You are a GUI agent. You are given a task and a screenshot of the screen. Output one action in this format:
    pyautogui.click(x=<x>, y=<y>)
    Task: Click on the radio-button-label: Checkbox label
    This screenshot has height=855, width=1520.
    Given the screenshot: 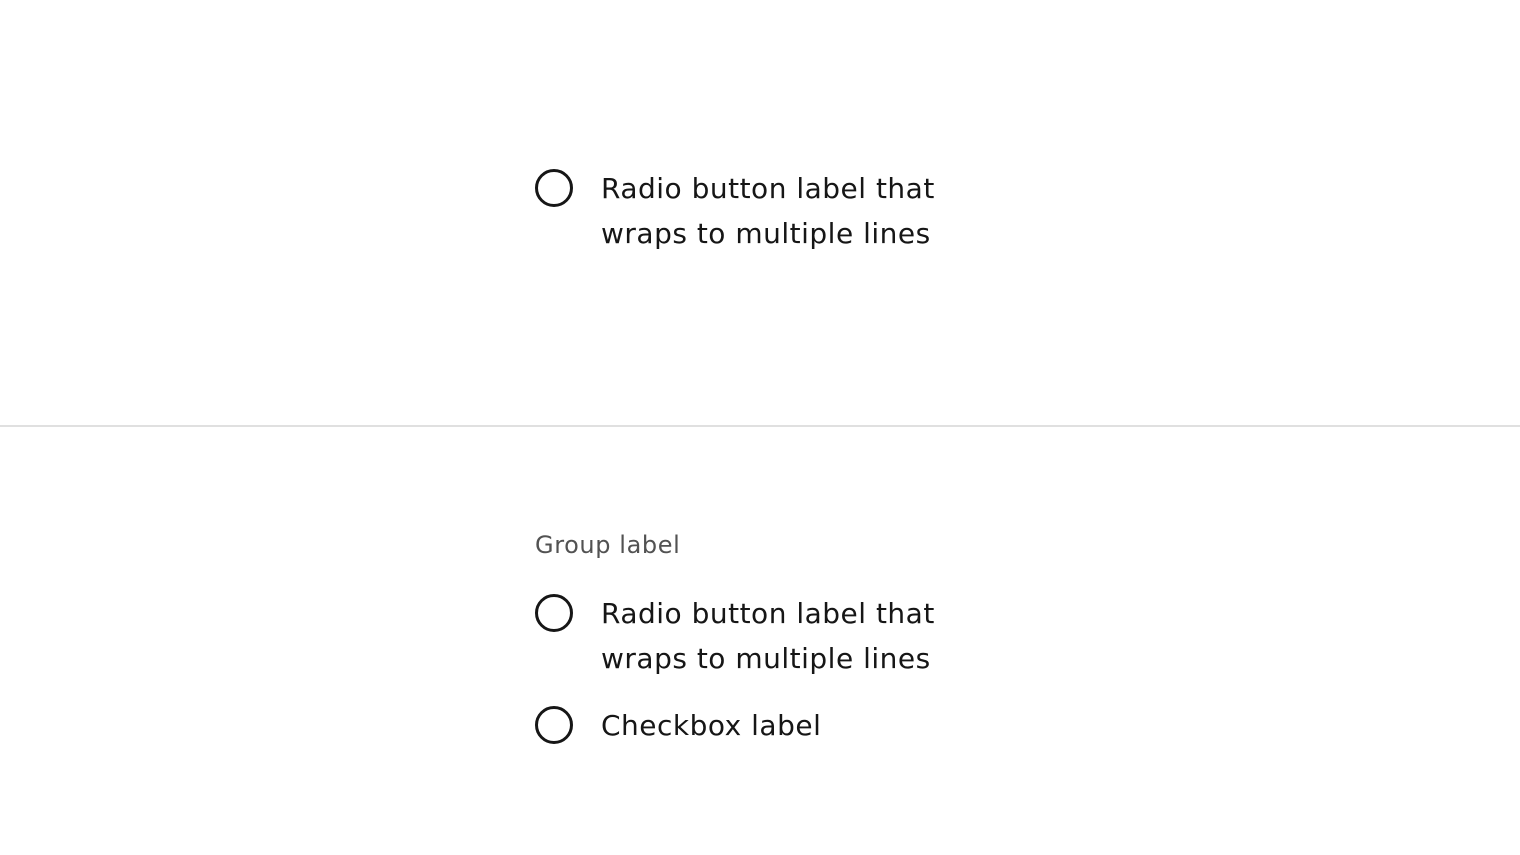 What is the action you would take?
    pyautogui.click(x=811, y=725)
    